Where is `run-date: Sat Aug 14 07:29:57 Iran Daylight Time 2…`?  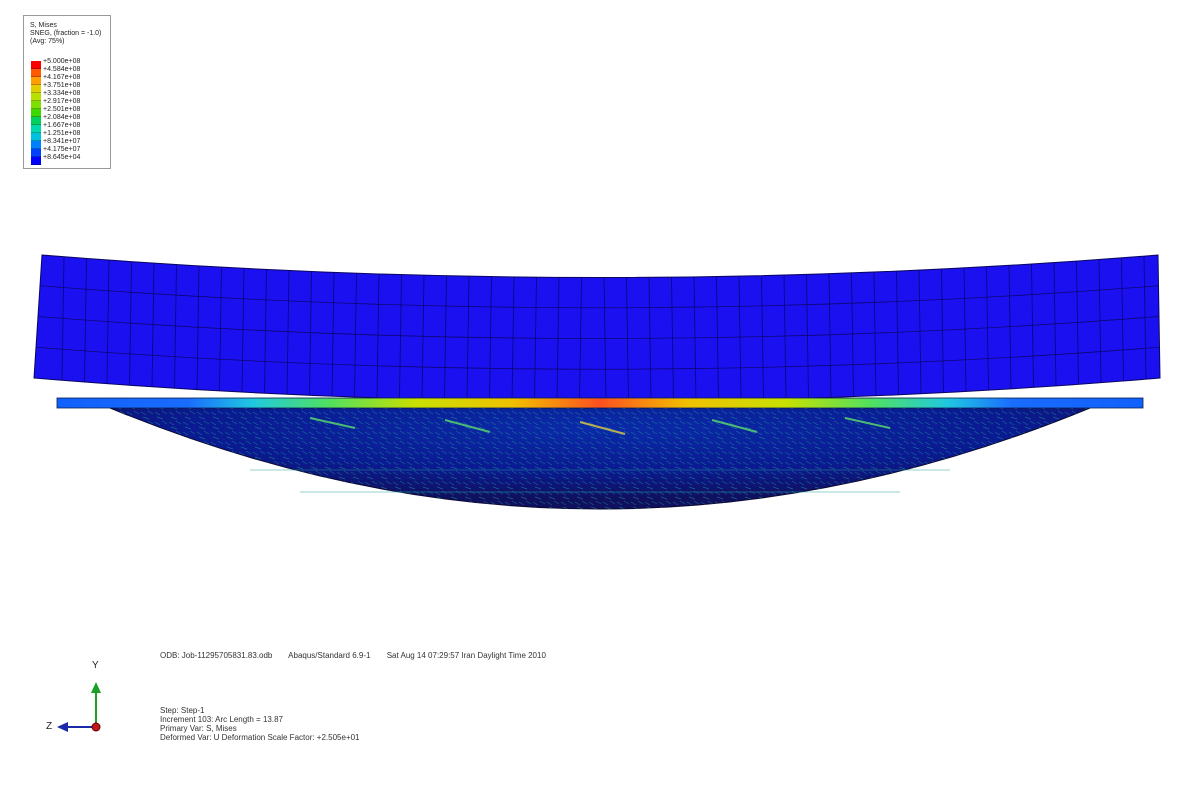
run-date: Sat Aug 14 07:29:57 Iran Daylight Time 2… is located at coordinates (466, 655).